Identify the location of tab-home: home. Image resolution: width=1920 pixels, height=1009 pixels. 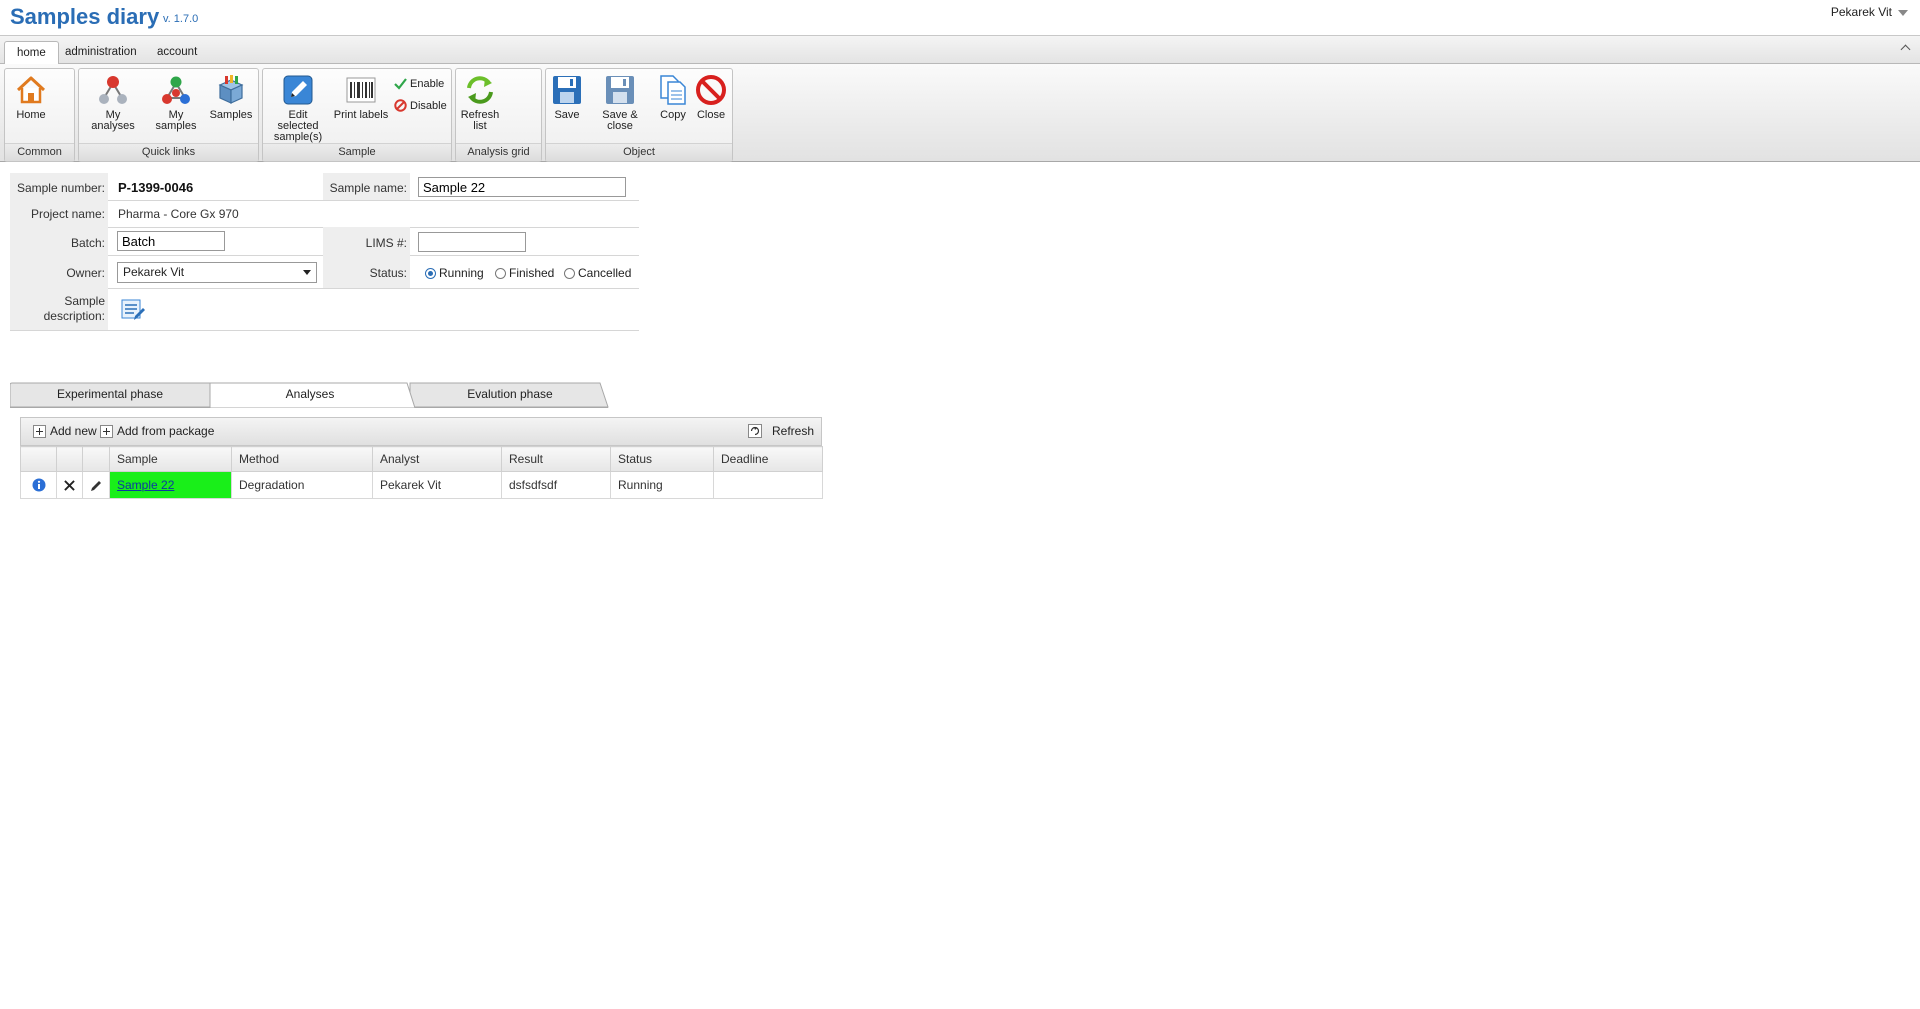
(31, 53).